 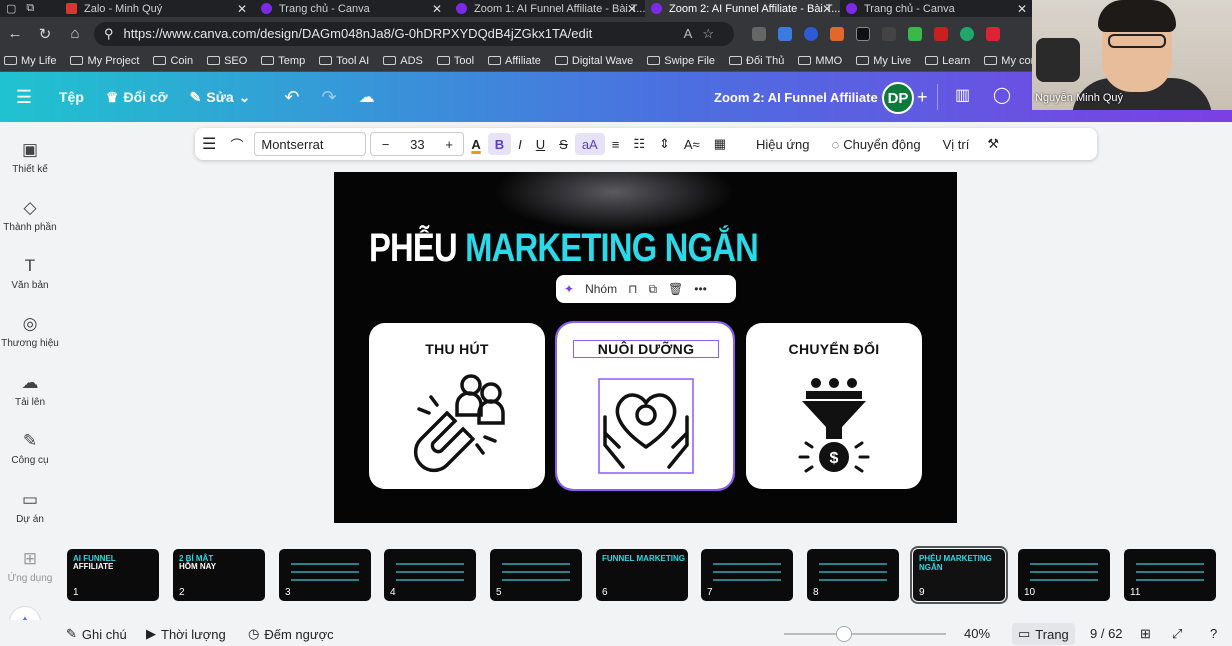 I want to click on delete-icon: 🗑, so click(x=675, y=289).